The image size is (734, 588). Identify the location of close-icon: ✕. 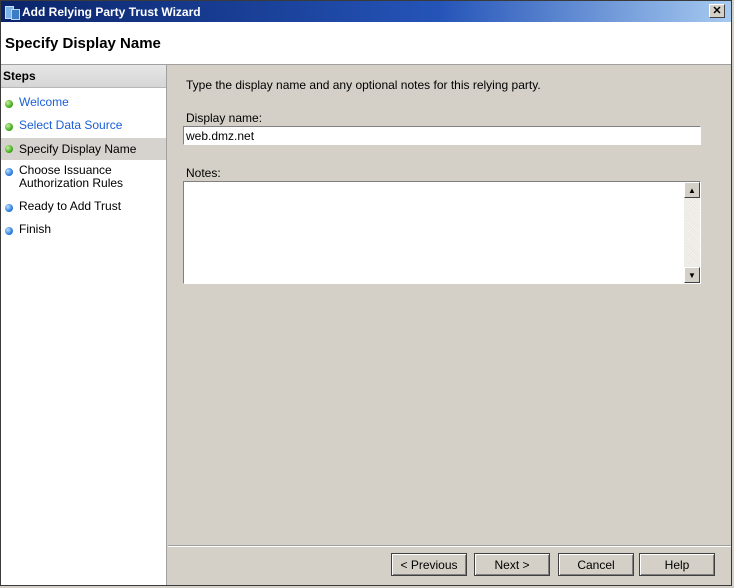
(717, 10).